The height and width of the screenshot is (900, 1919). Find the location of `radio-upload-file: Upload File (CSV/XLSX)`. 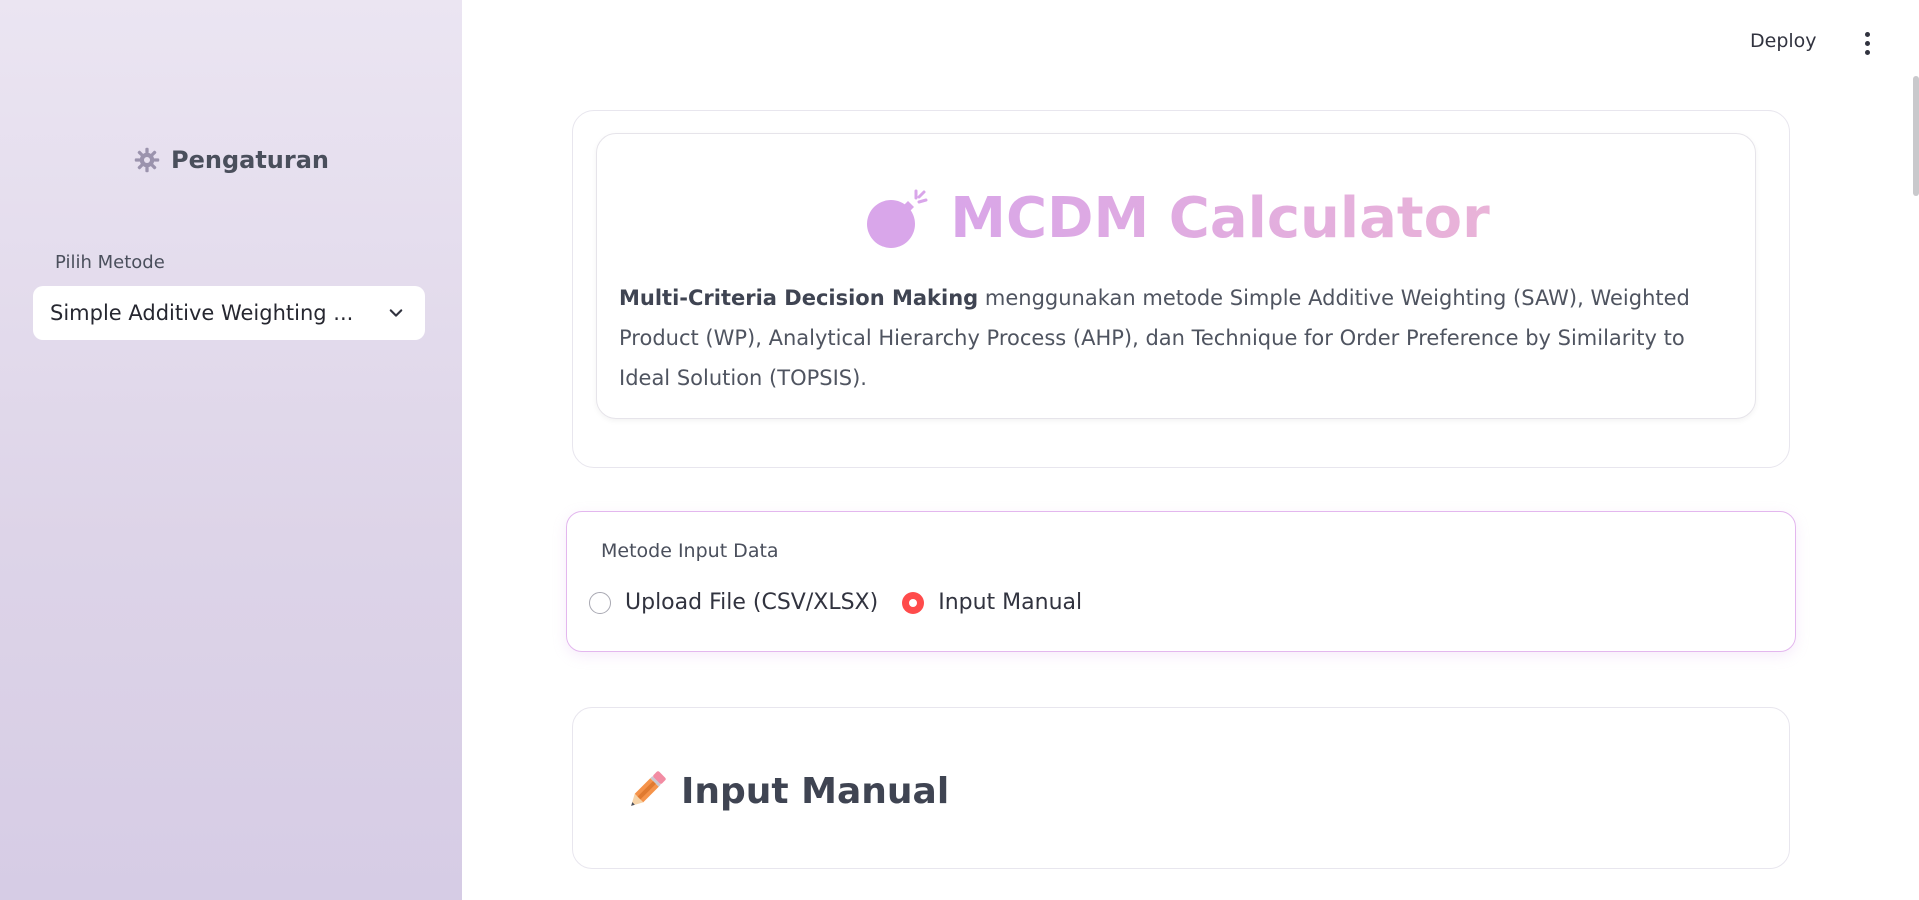

radio-upload-file: Upload File (CSV/XLSX) is located at coordinates (733, 602).